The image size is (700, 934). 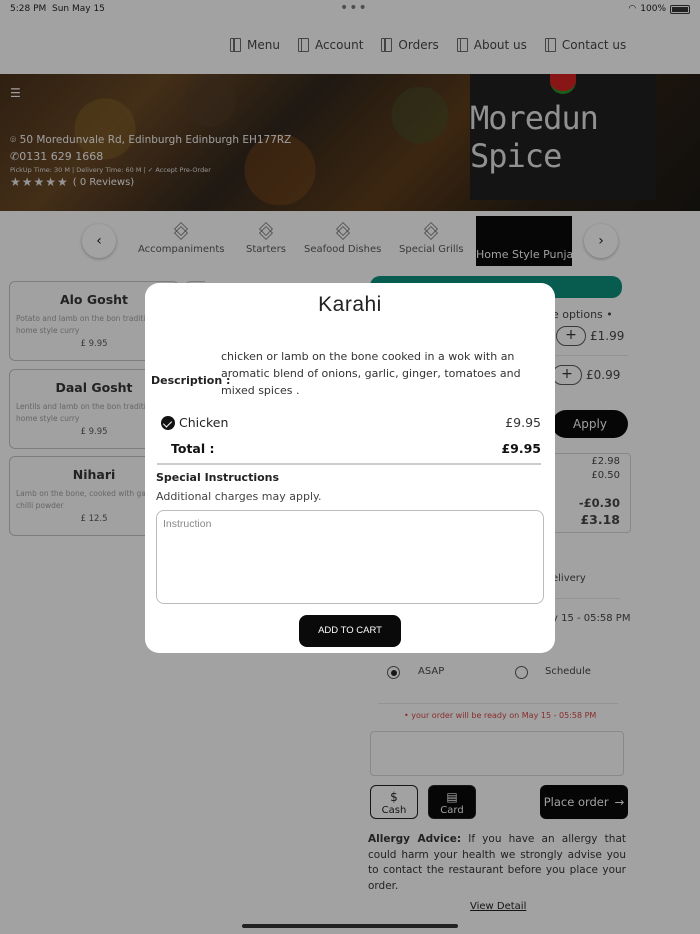 I want to click on add-to-cart-button: ADD TO CART, so click(x=350, y=631).